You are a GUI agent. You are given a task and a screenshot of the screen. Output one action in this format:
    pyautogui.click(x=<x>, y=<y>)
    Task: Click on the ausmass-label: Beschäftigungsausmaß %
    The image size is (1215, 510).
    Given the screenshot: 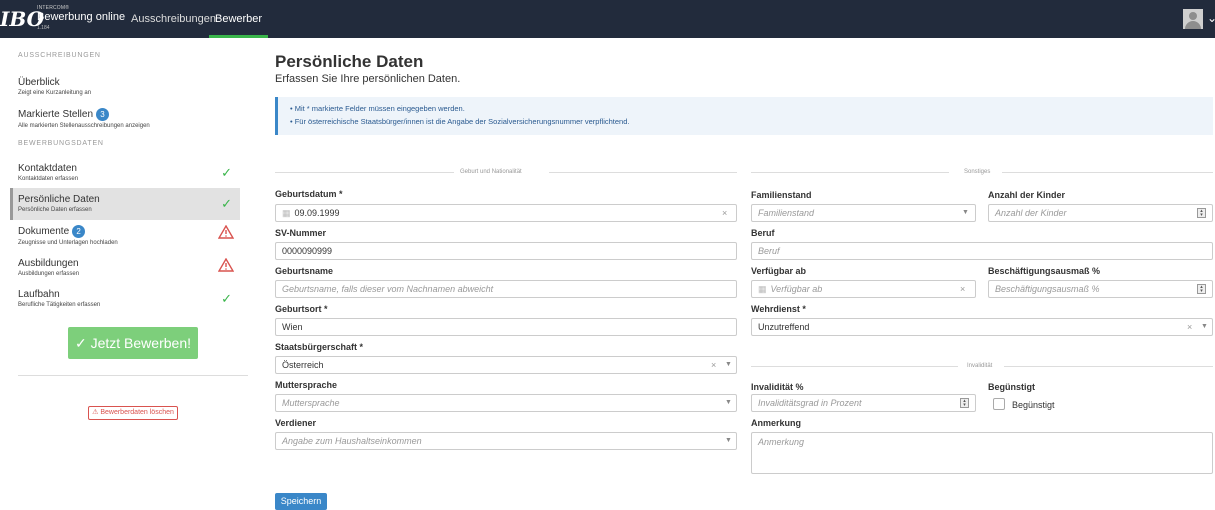 What is the action you would take?
    pyautogui.click(x=1044, y=271)
    